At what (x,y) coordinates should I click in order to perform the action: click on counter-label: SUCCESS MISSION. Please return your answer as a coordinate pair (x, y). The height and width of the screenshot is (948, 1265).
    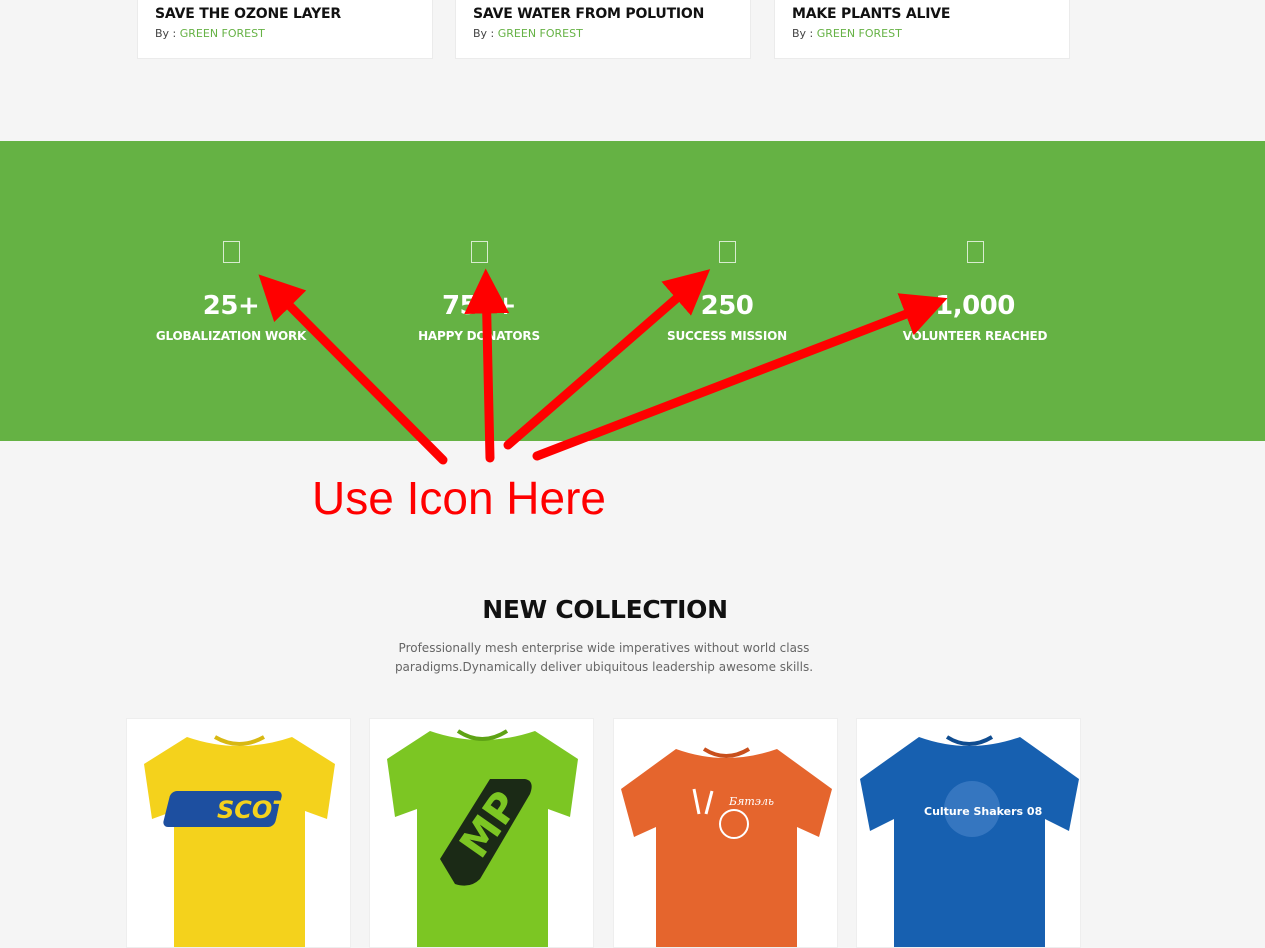
    Looking at the image, I should click on (727, 336).